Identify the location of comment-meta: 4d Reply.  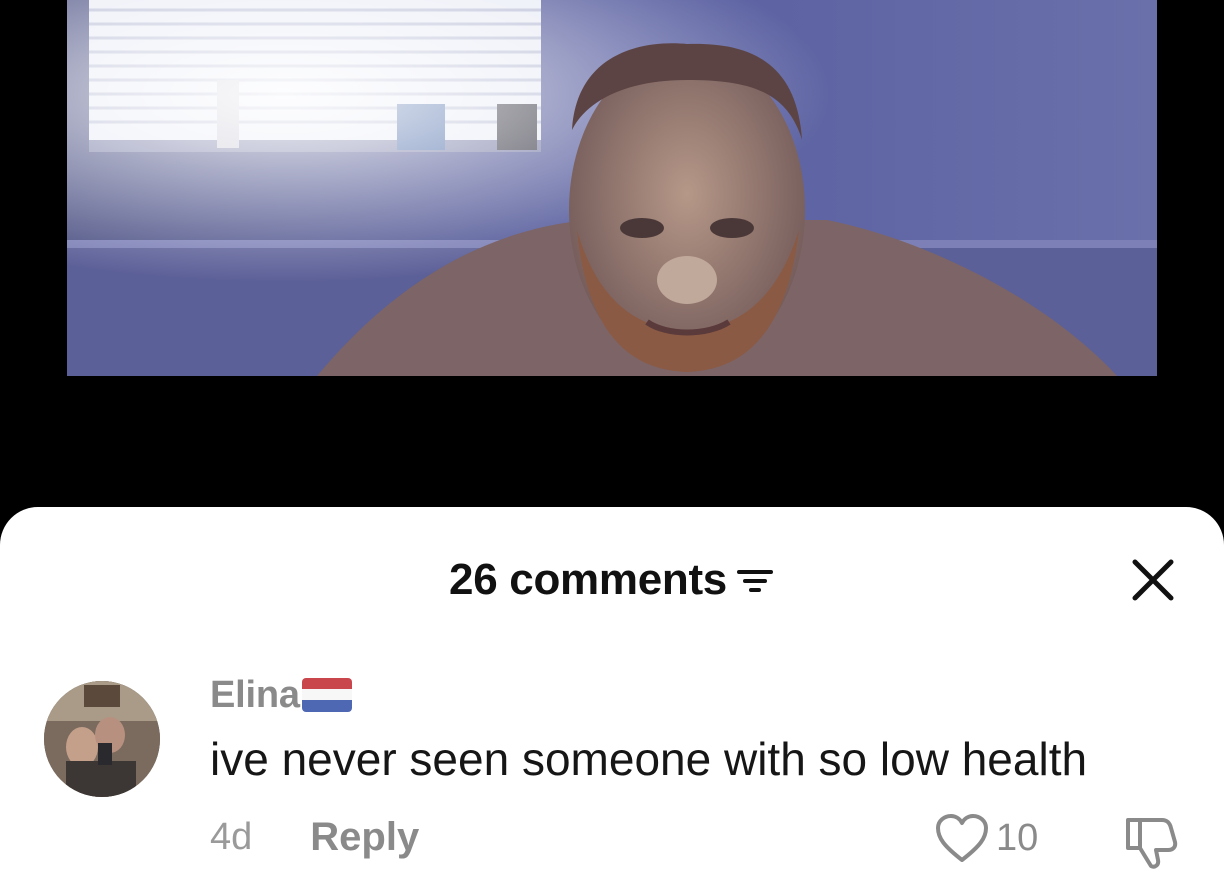
(314, 837).